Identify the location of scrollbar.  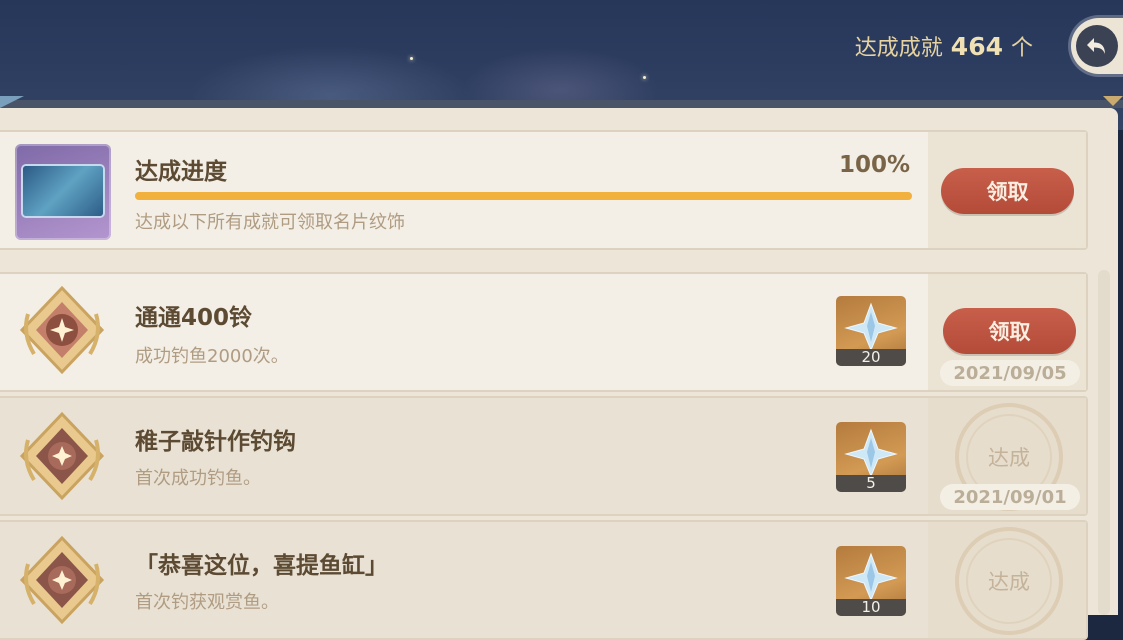
(1104, 442).